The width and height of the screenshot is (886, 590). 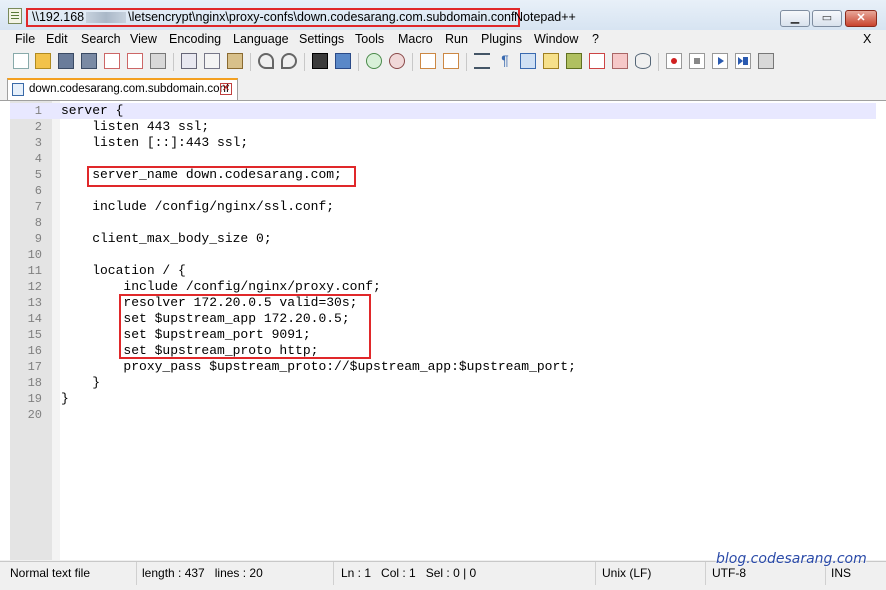 I want to click on zoom-out-icon, so click(x=397, y=61).